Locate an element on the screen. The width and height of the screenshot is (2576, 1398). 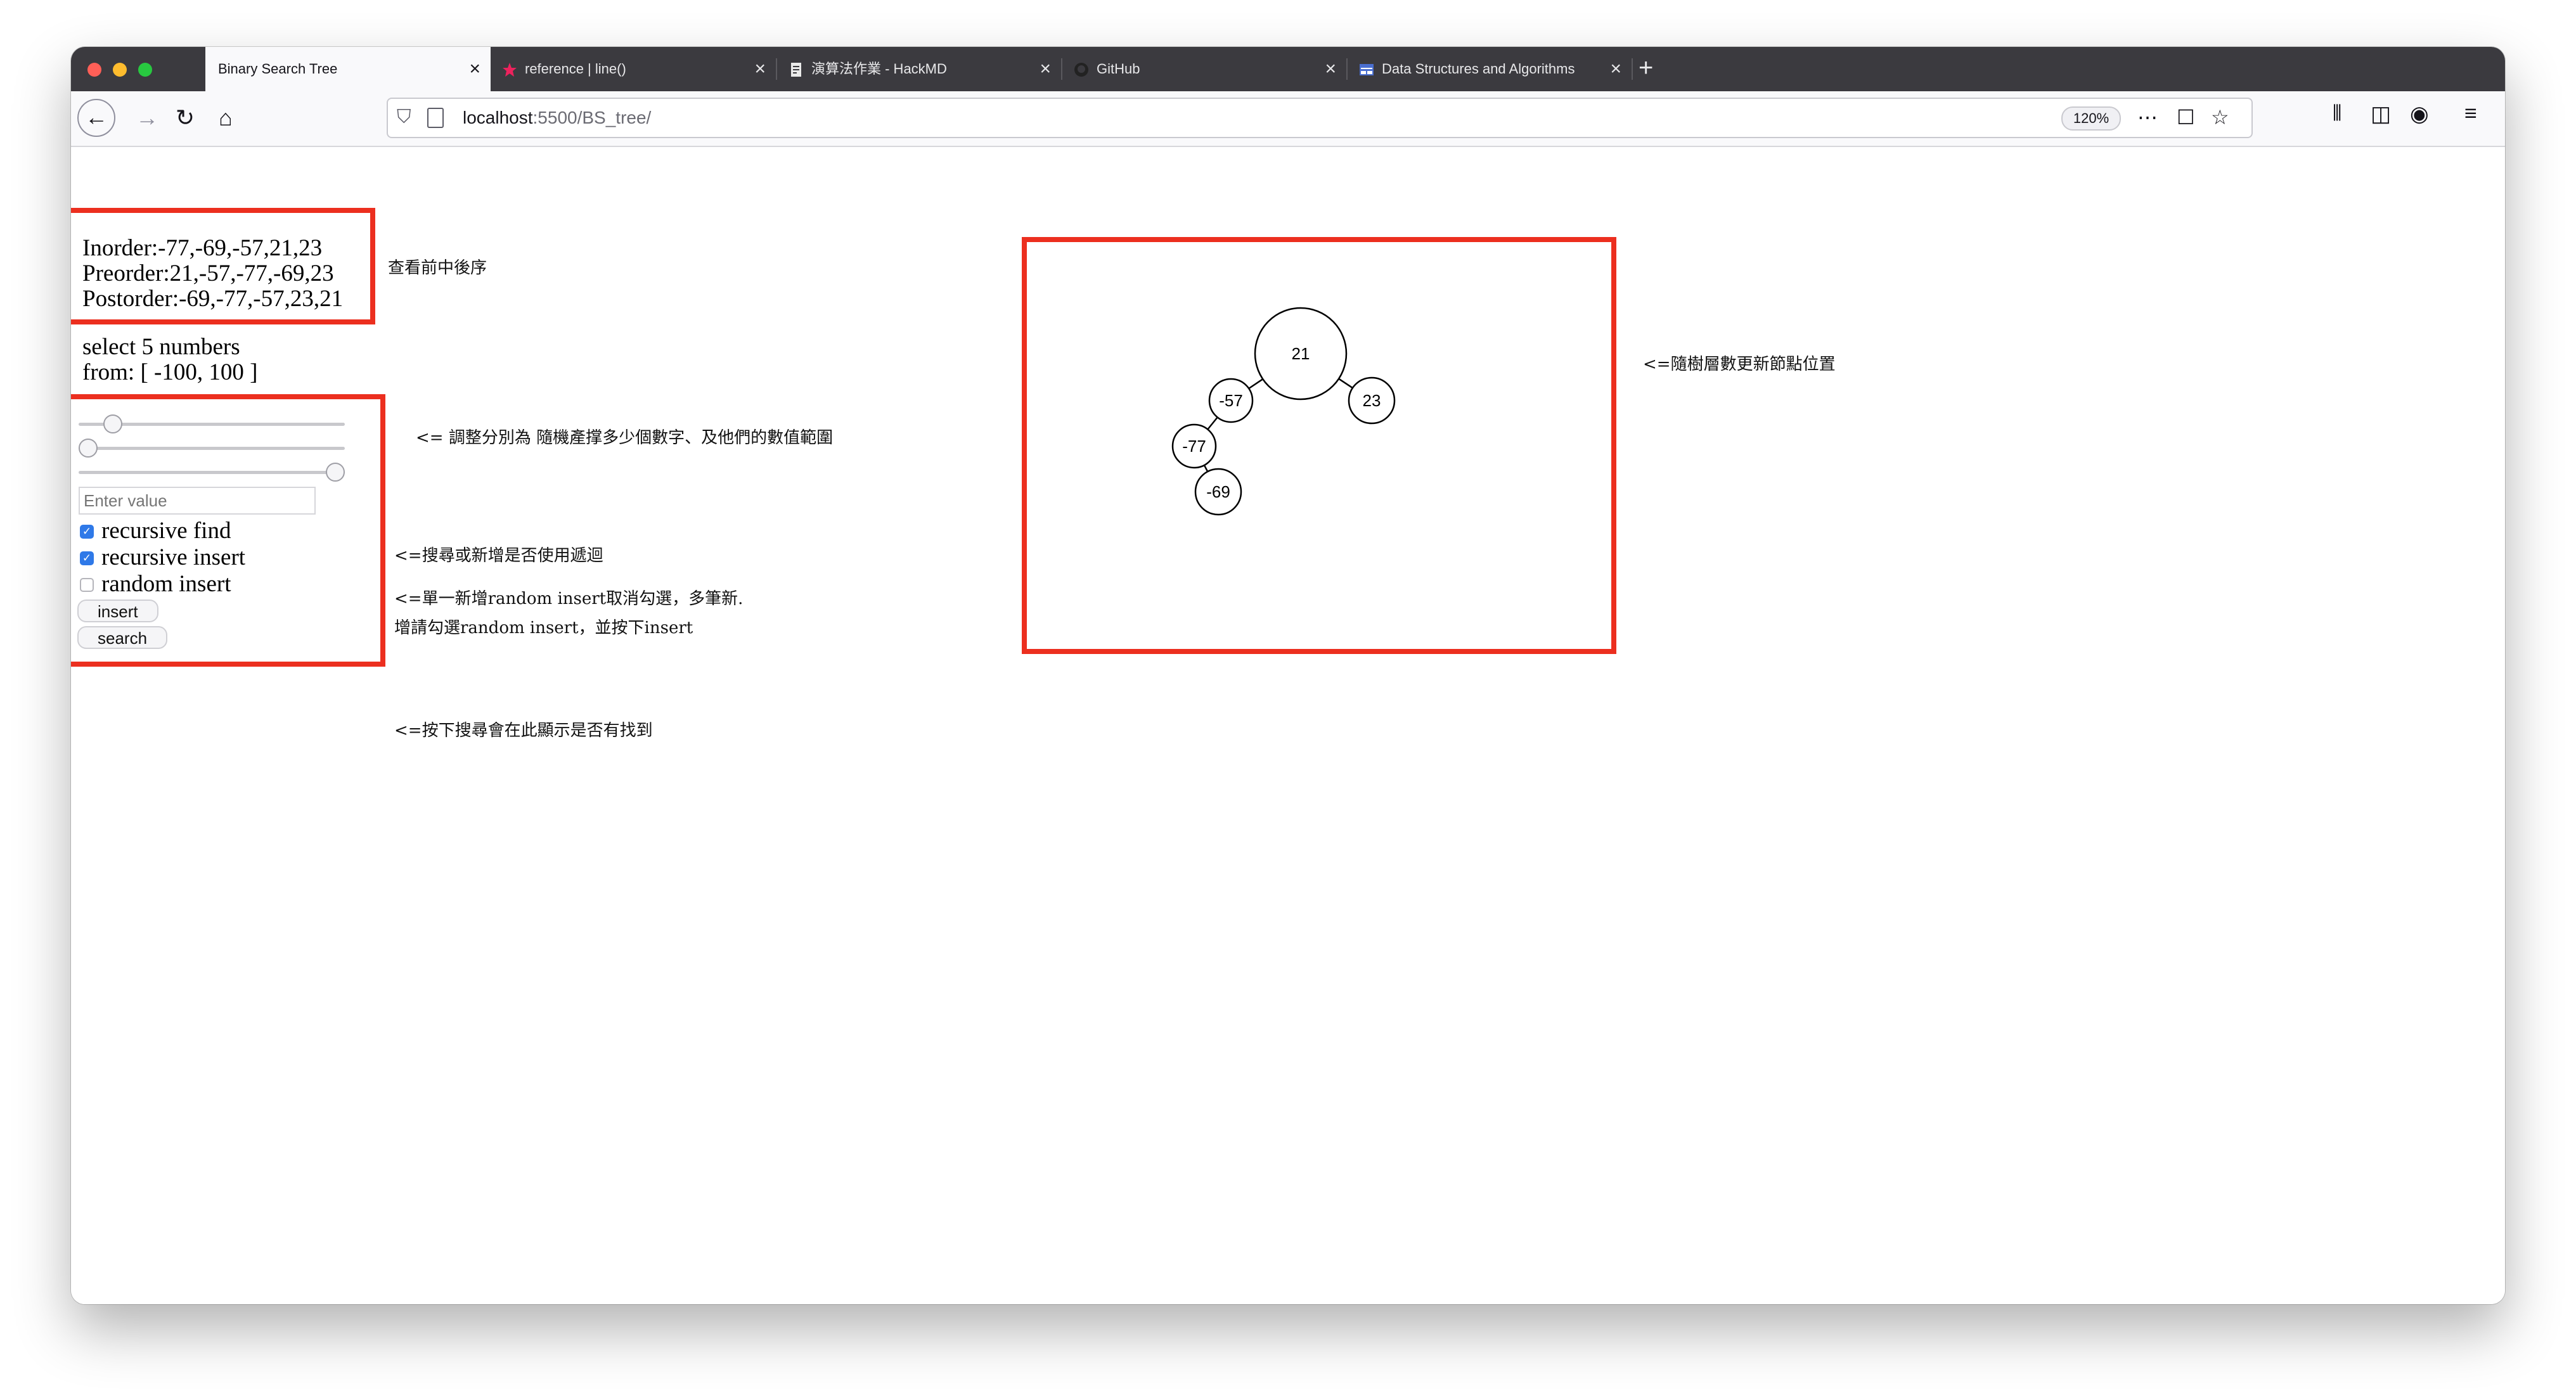
tab-title: Binary Search Tree is located at coordinates (278, 69).